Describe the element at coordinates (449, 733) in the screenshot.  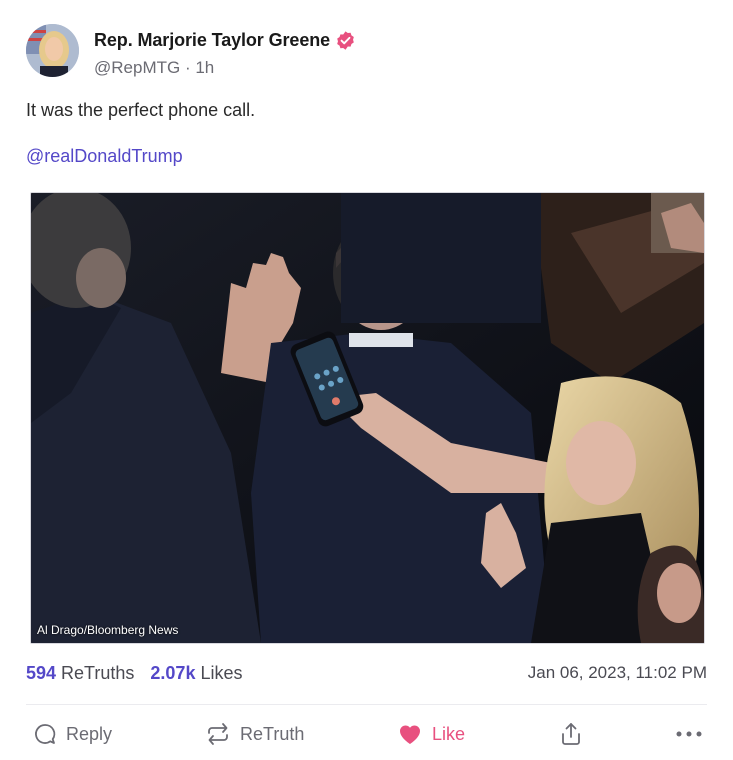
I see `like-label: Like` at that location.